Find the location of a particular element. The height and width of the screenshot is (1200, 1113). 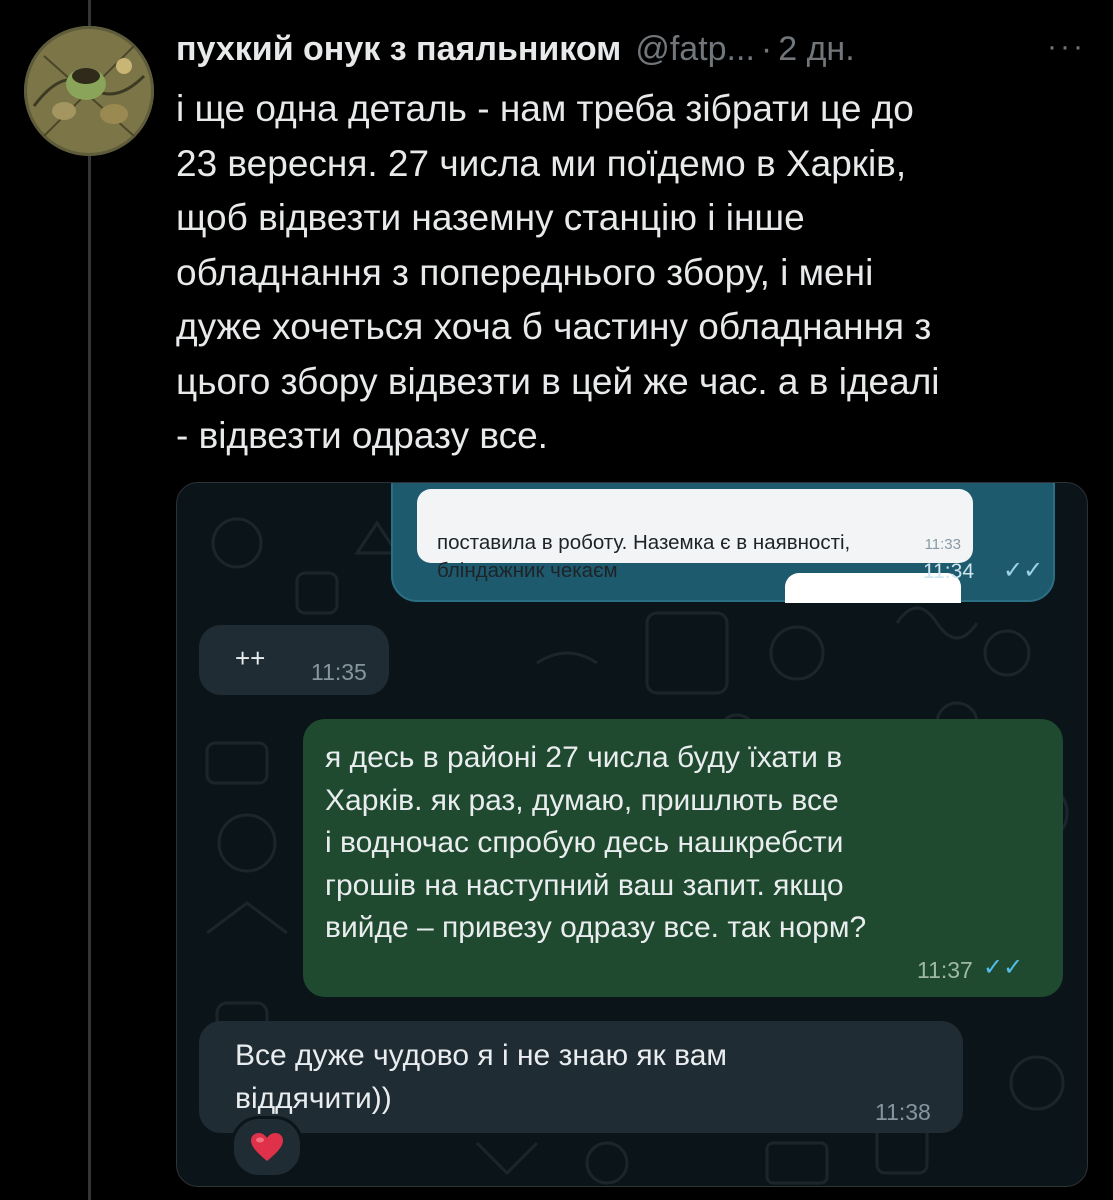

avatar is located at coordinates (89, 91).